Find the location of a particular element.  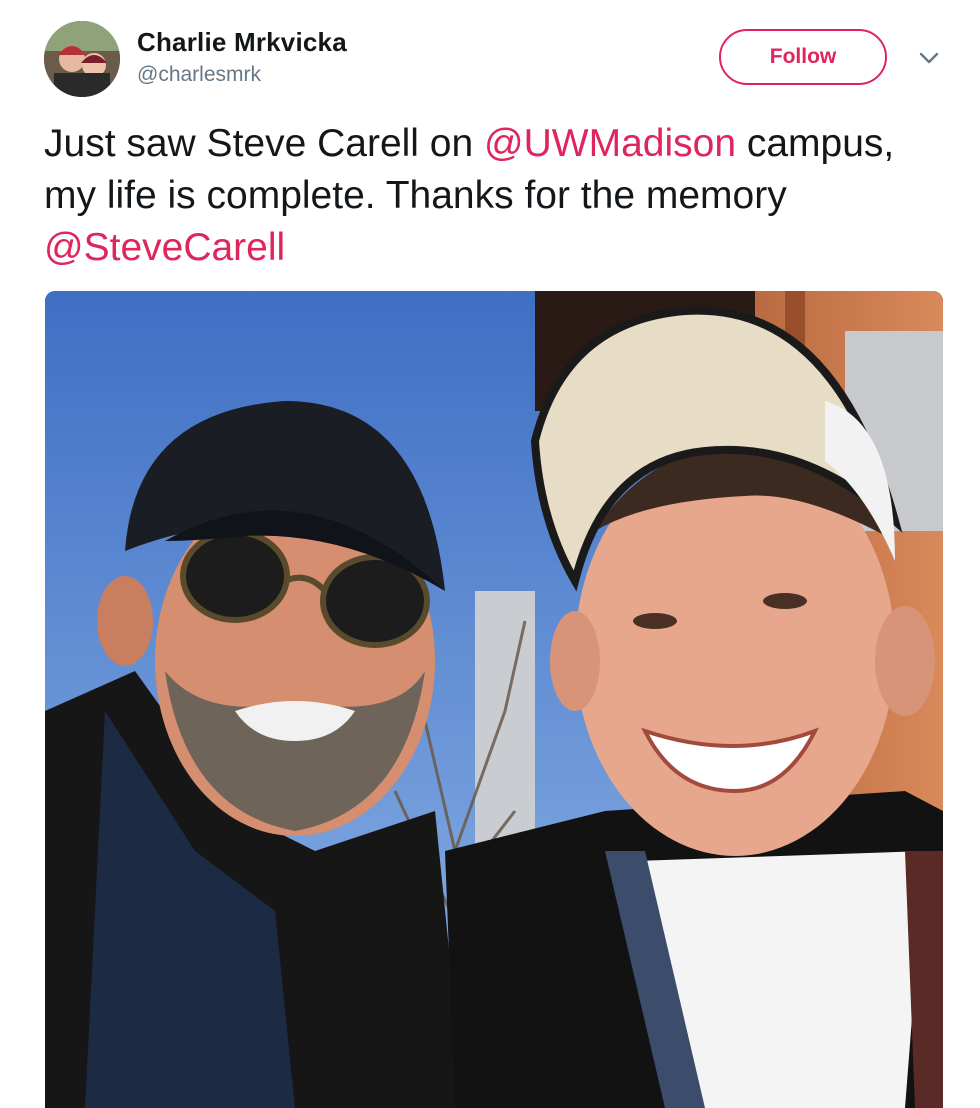

author-avatar is located at coordinates (82, 59).